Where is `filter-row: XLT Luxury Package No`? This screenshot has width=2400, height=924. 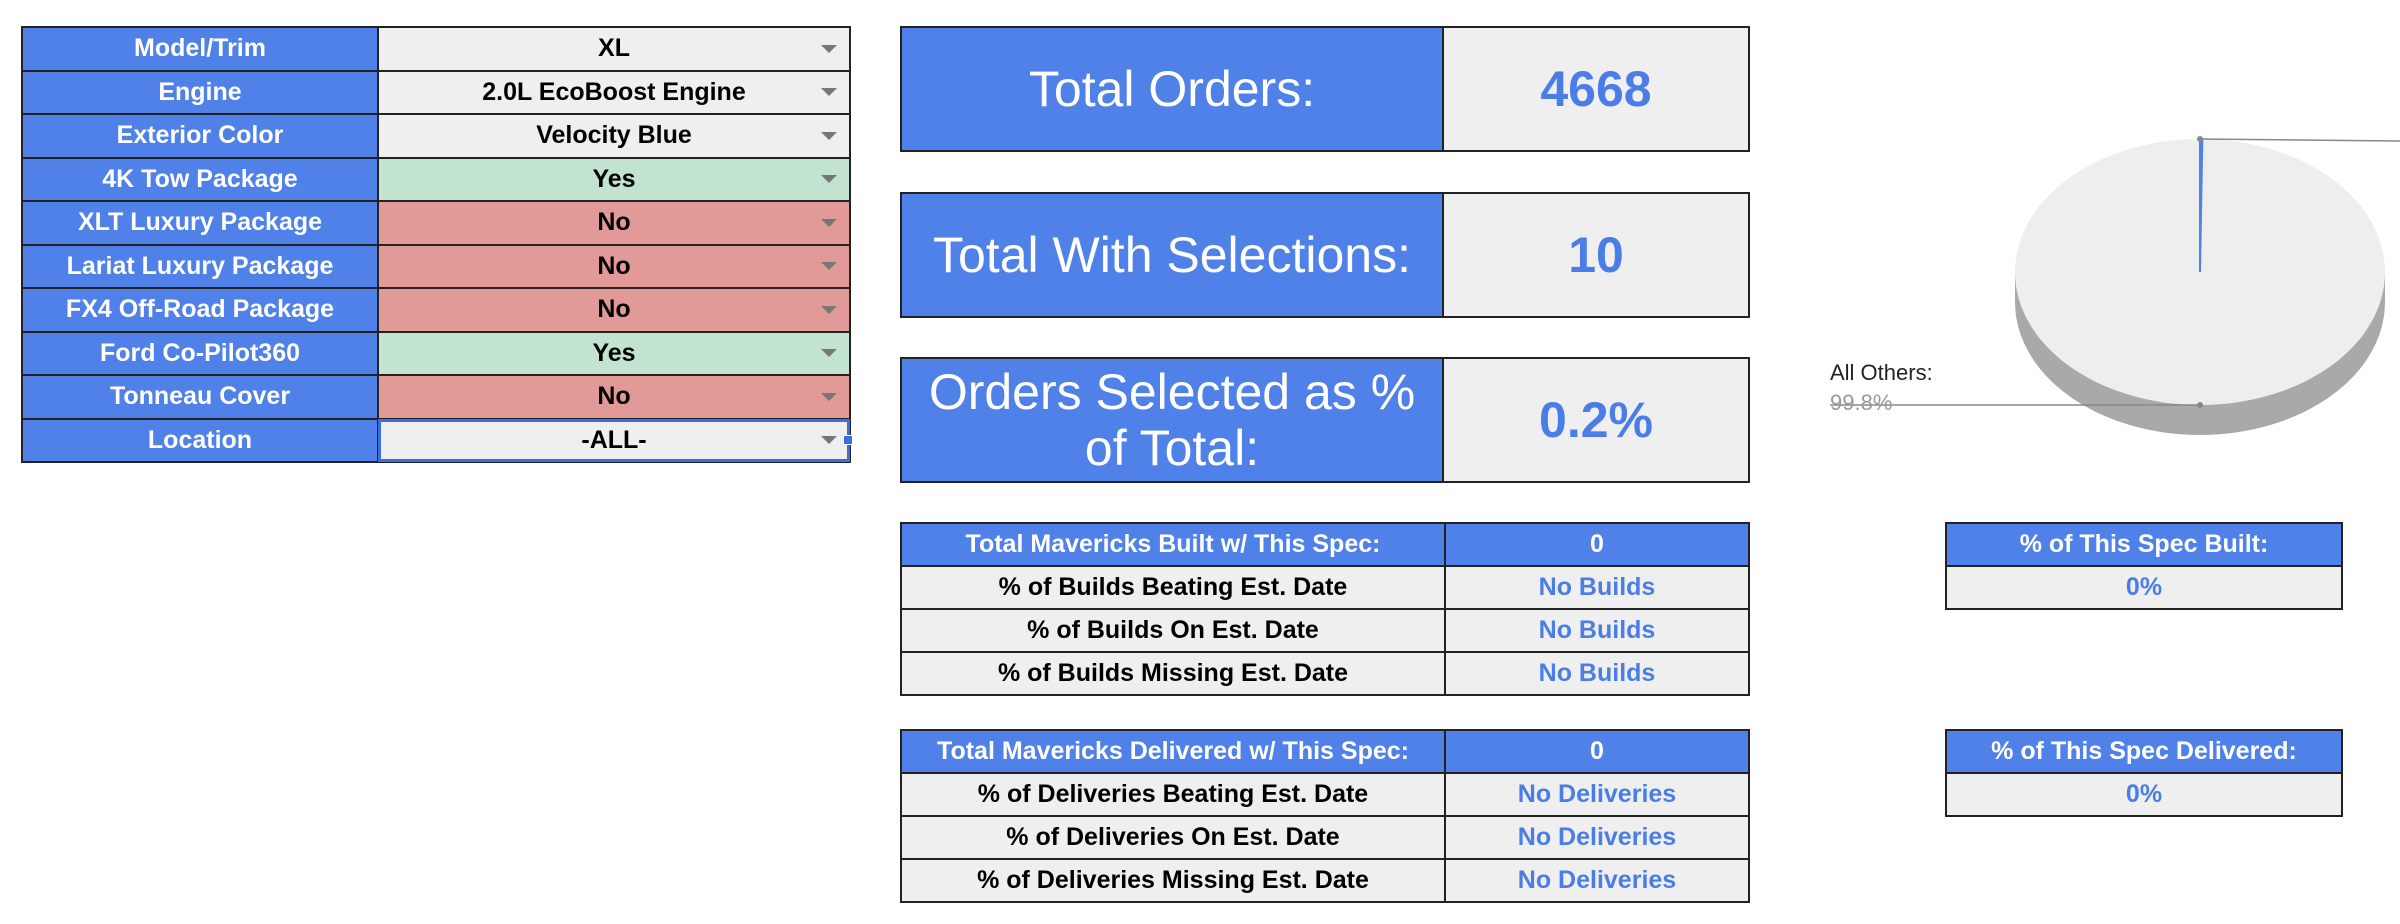
filter-row: XLT Luxury Package No is located at coordinates (436, 223).